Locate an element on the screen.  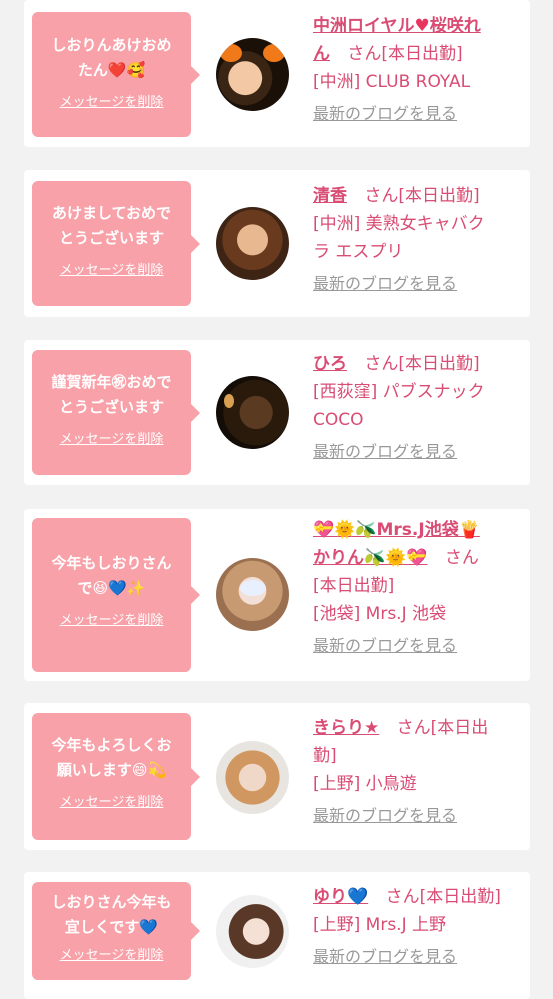
message-bubble: 今年もよろしくお 願いします😄💫 メッセージを削除 is located at coordinates (116, 776).